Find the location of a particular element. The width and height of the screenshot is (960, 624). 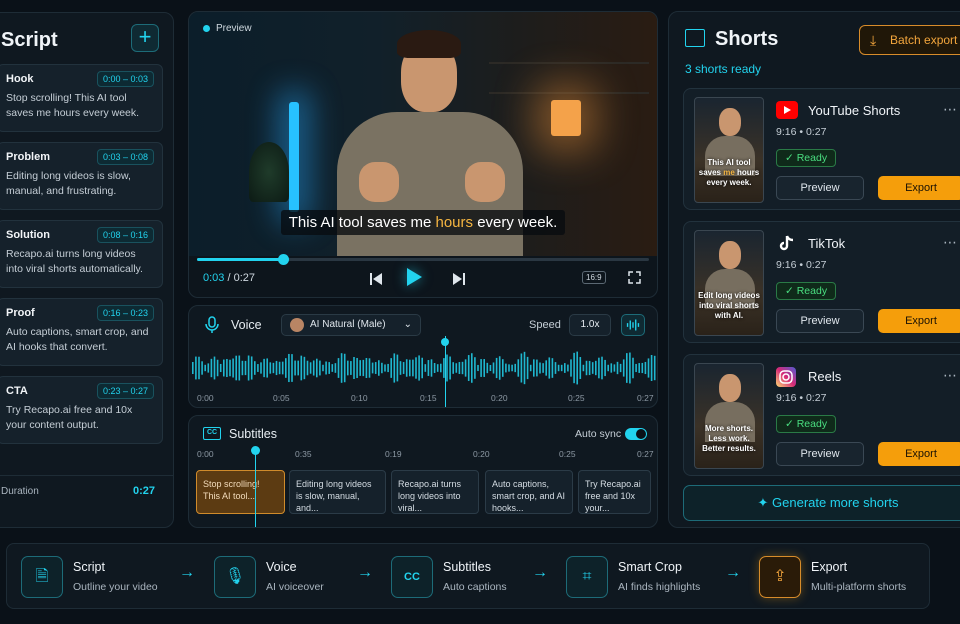

total-time: 0:27 is located at coordinates (244, 278).